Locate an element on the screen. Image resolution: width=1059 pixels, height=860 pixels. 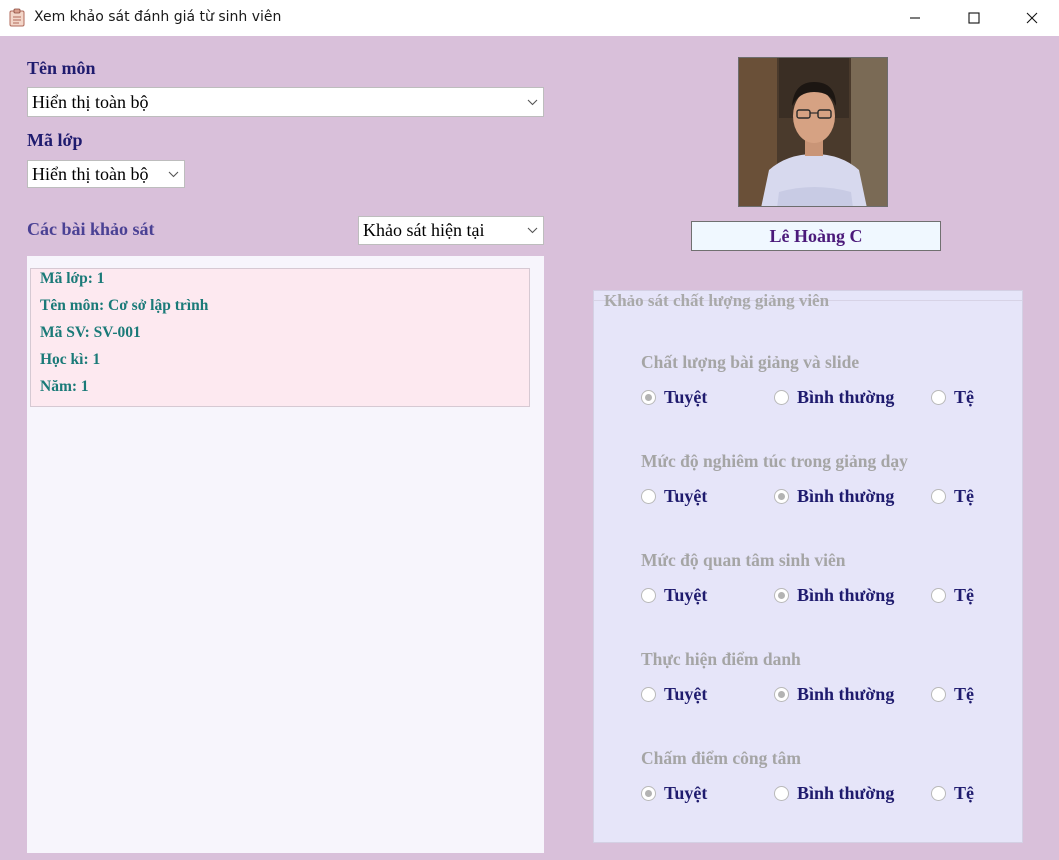
question-label: Chấm điểm công tâm is located at coordinates (721, 758).